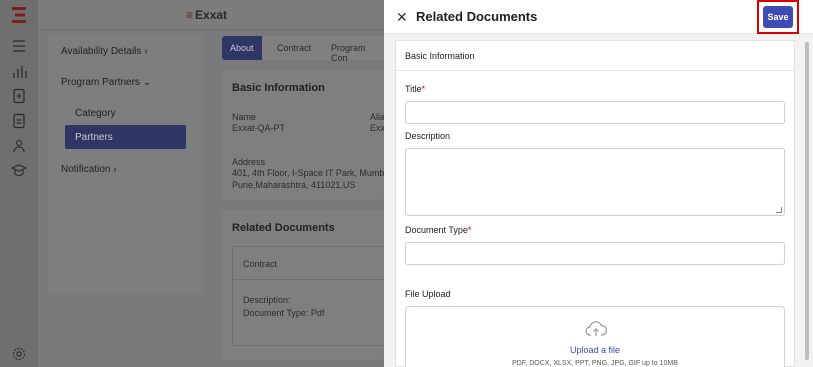 Image resolution: width=813 pixels, height=367 pixels. What do you see at coordinates (294, 185) in the screenshot?
I see `address-line-2: Pune,Maharashtra, 411021,US` at bounding box center [294, 185].